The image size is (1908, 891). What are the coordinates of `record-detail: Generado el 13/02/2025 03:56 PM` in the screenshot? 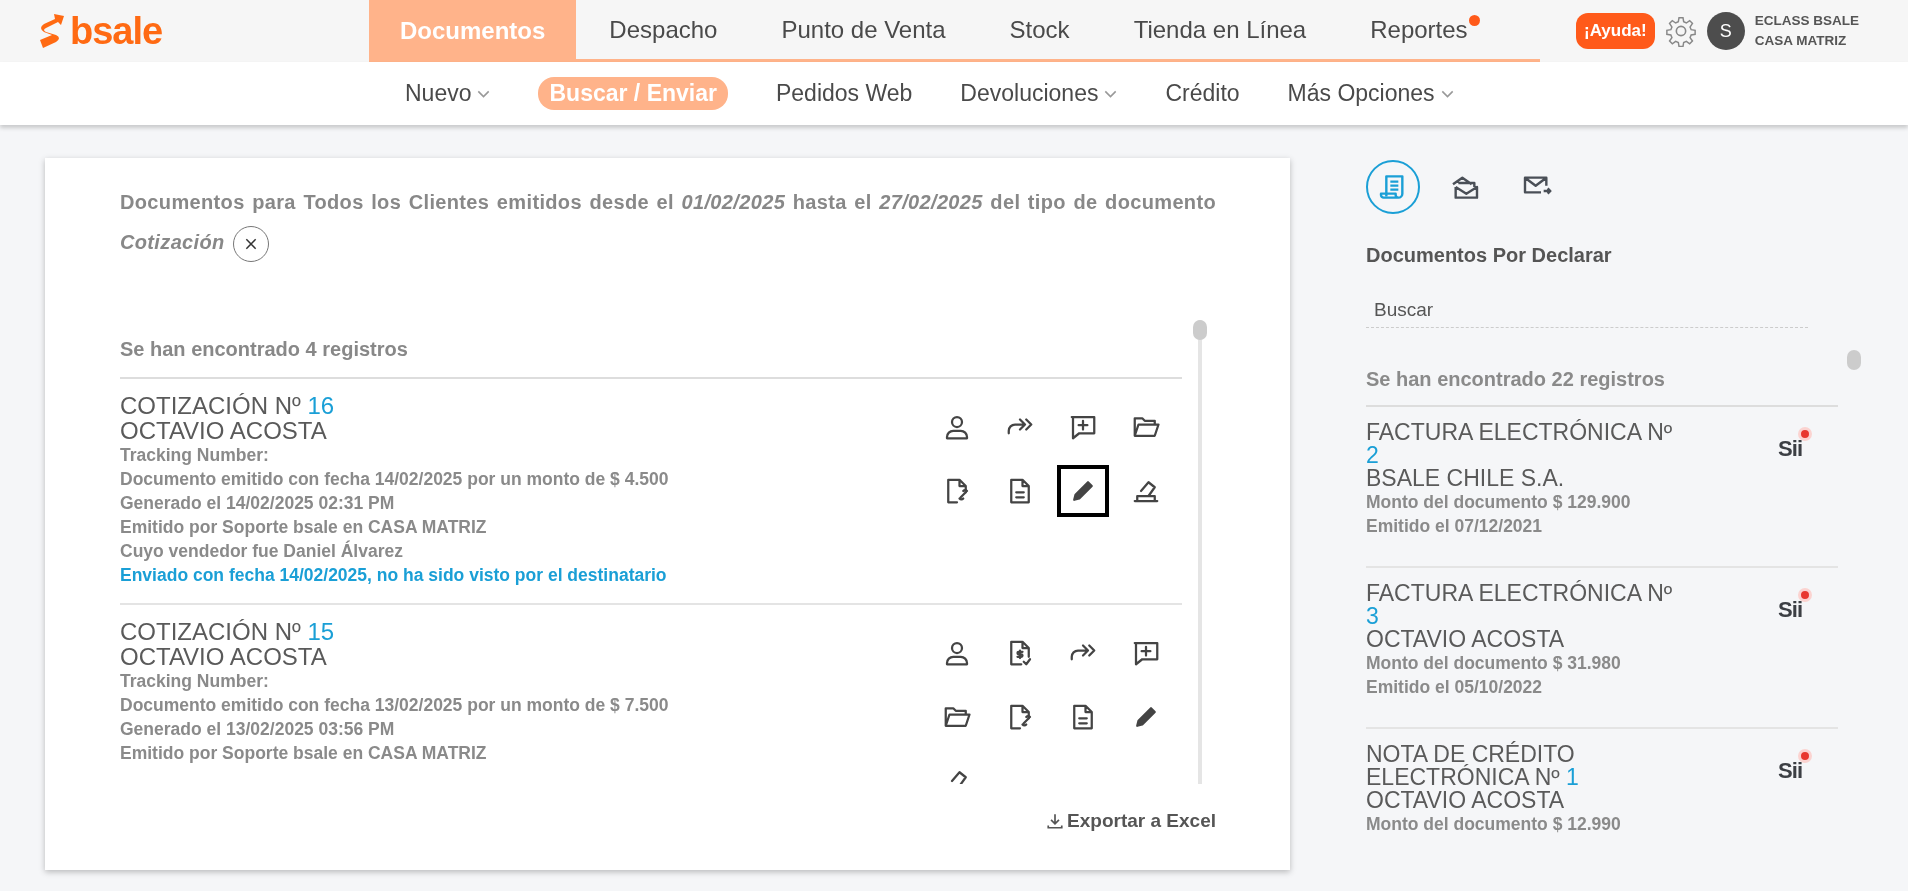 It's located at (258, 729).